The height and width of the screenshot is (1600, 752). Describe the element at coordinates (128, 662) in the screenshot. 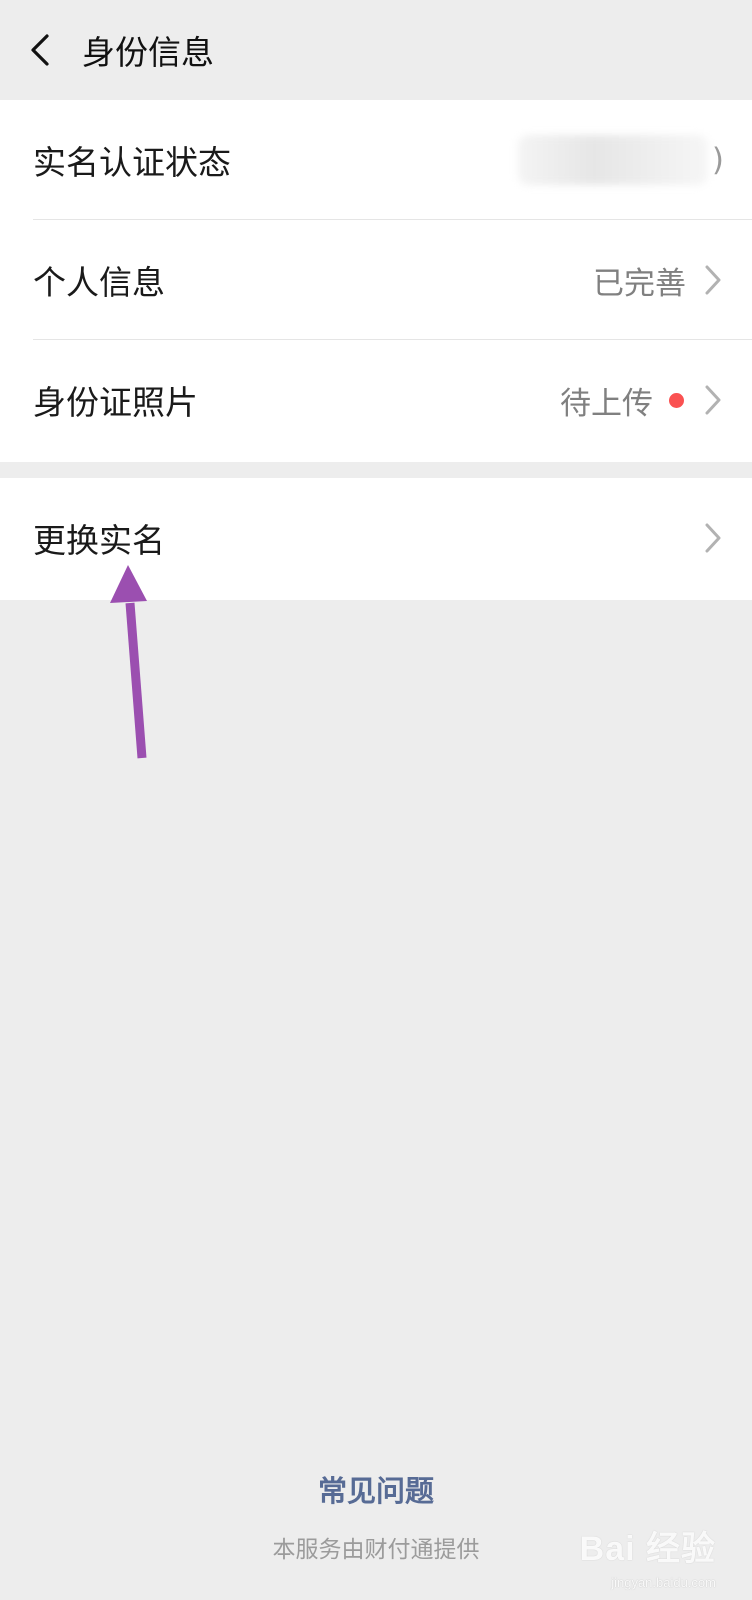

I see `annotation-arrow-icon` at that location.